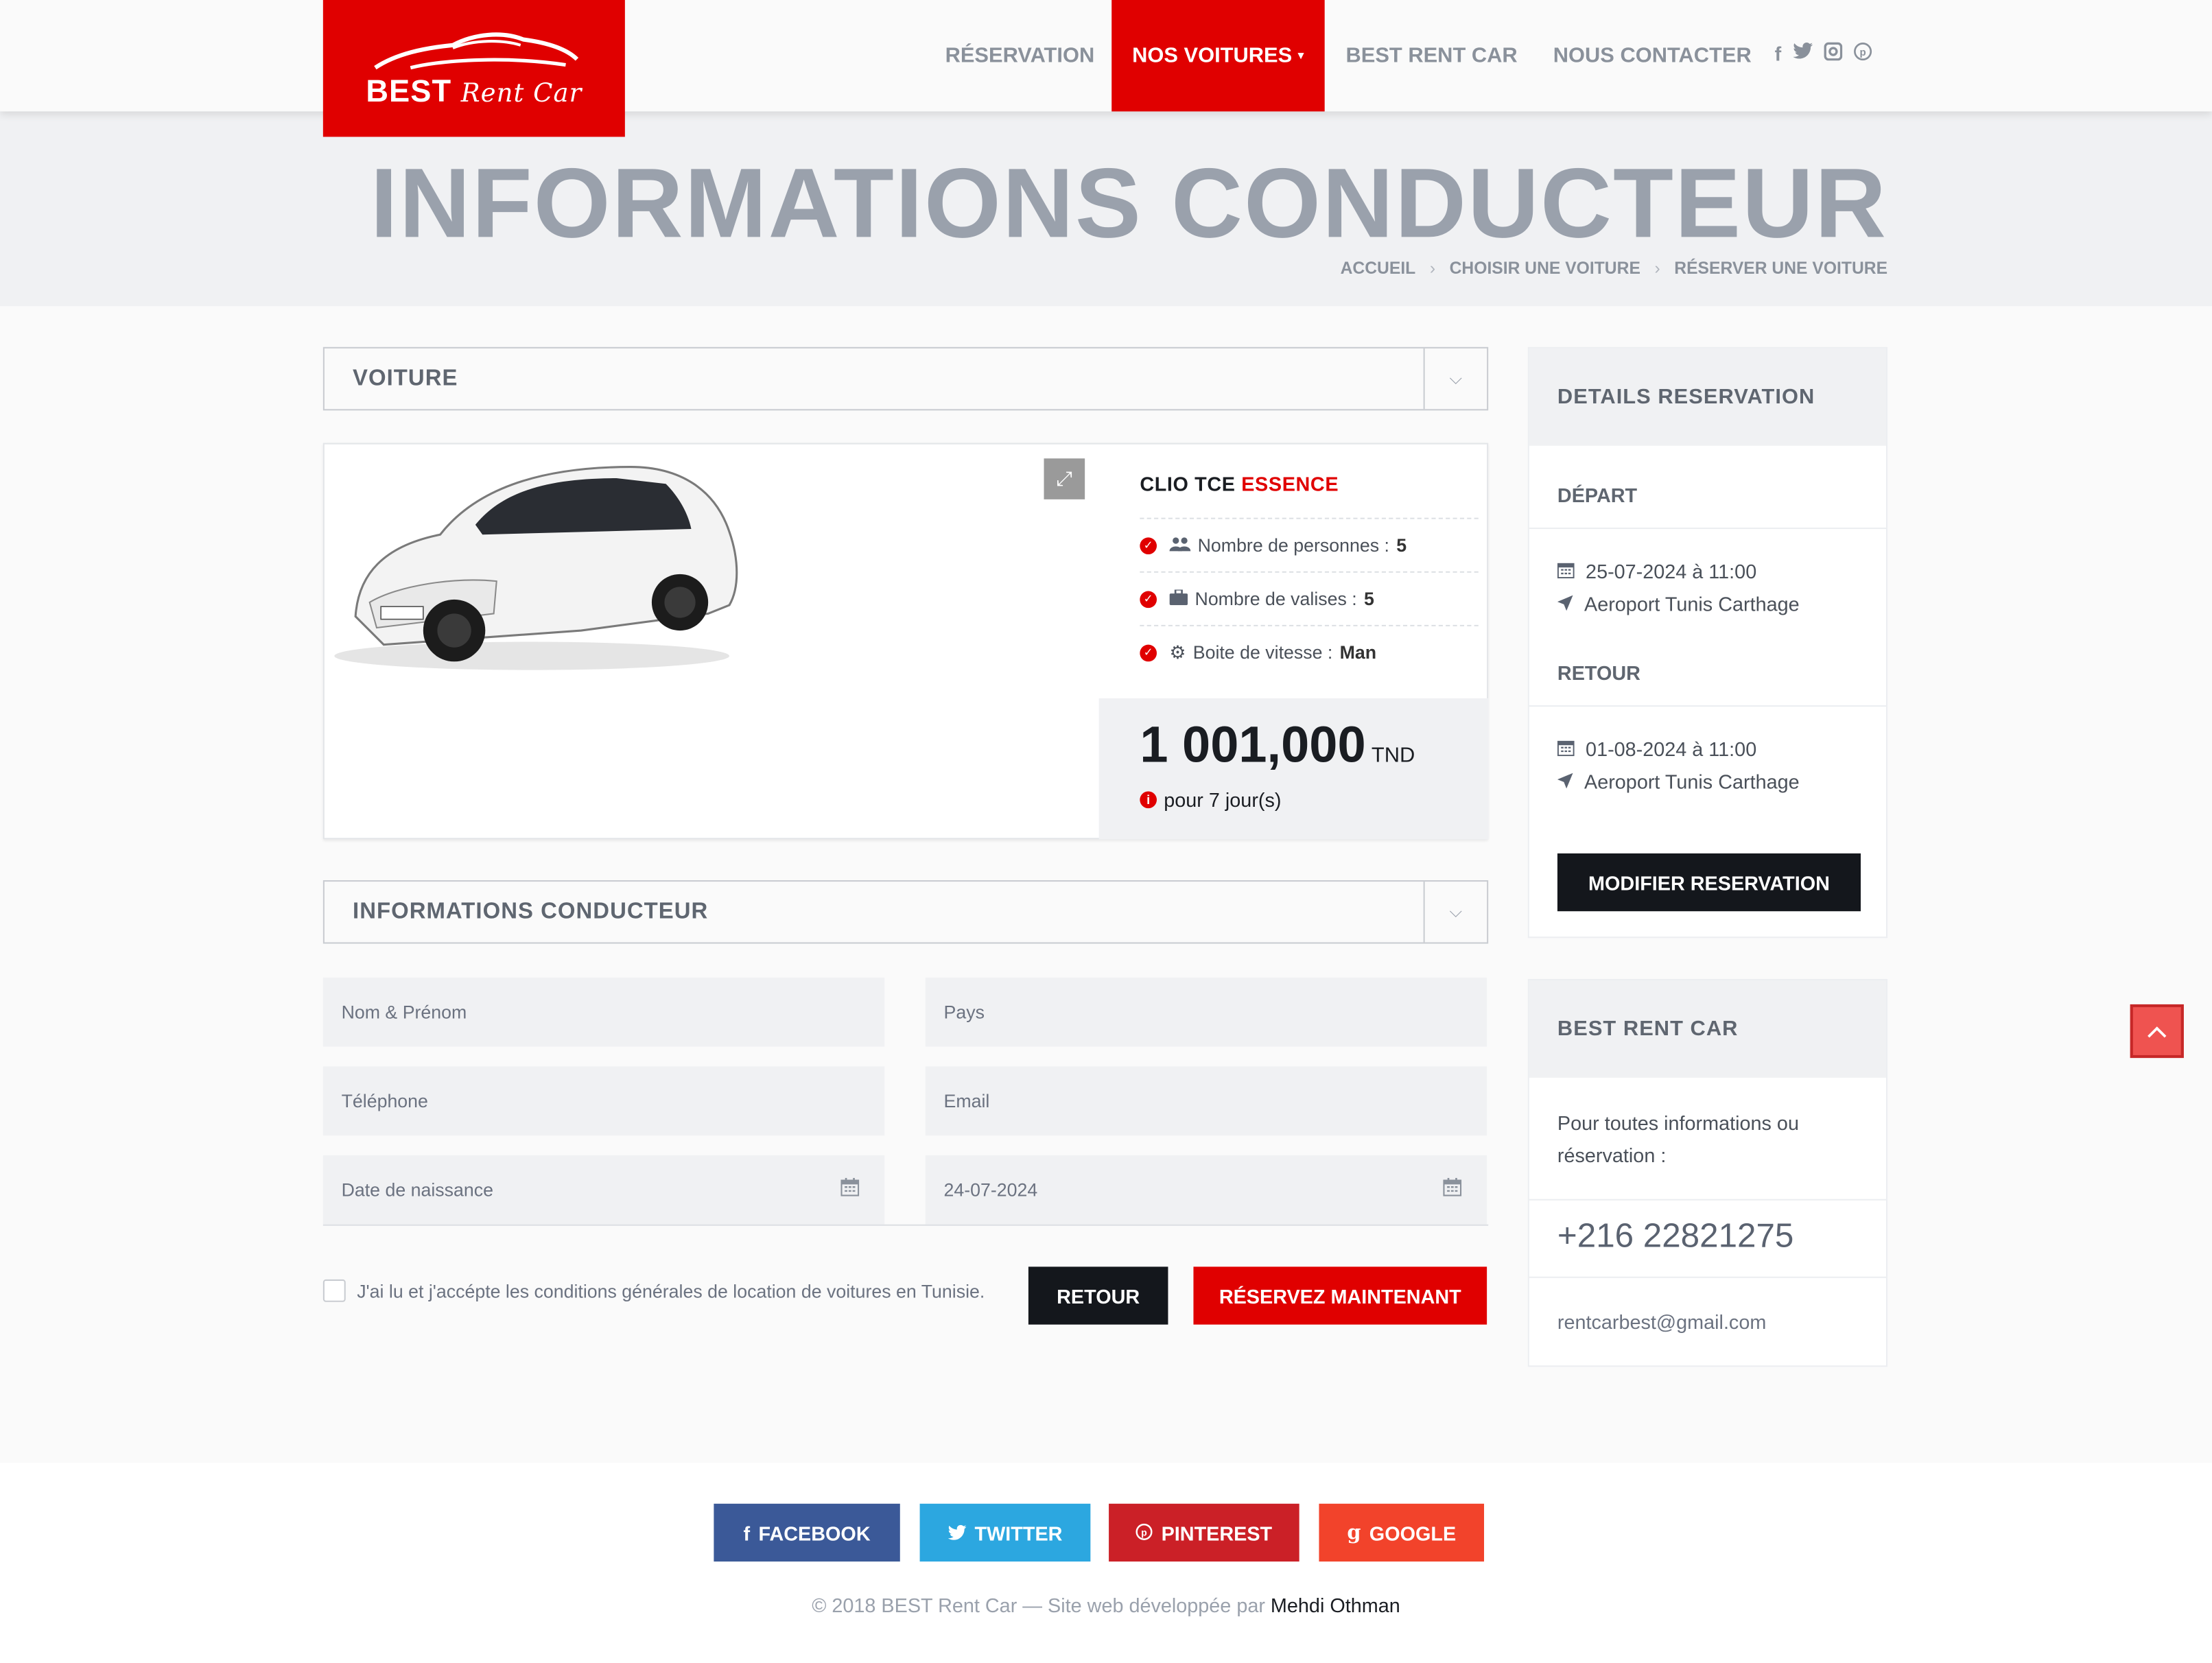 The image size is (2212, 1663). What do you see at coordinates (905, 378) in the screenshot?
I see `voiture-accordion-header: VOITURE ⌵` at bounding box center [905, 378].